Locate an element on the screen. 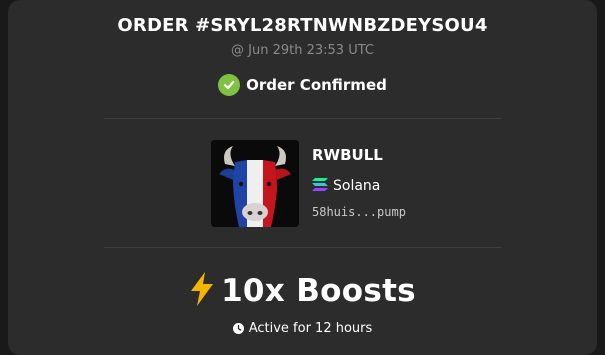  token-address: 58huis...pump is located at coordinates (359, 212).